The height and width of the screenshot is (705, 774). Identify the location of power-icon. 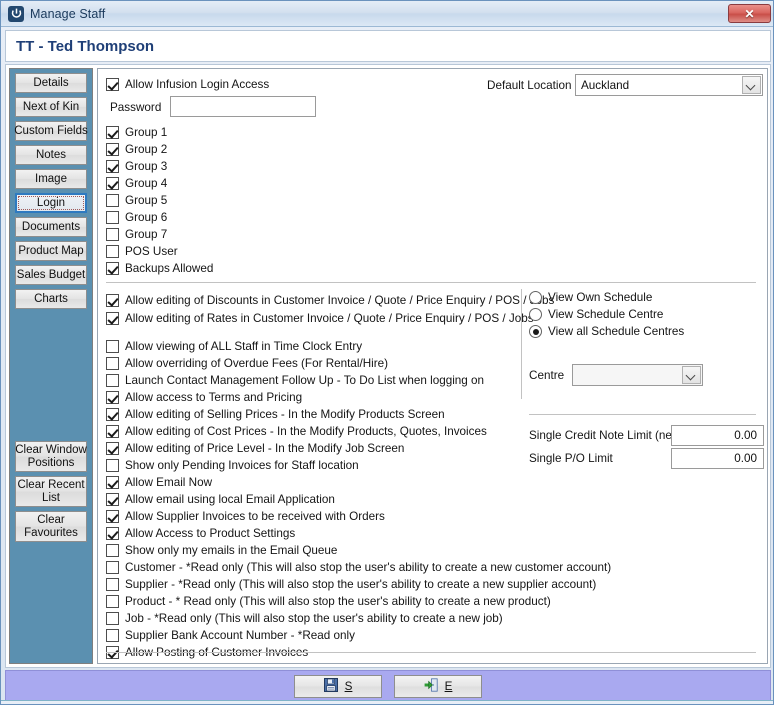
(16, 13).